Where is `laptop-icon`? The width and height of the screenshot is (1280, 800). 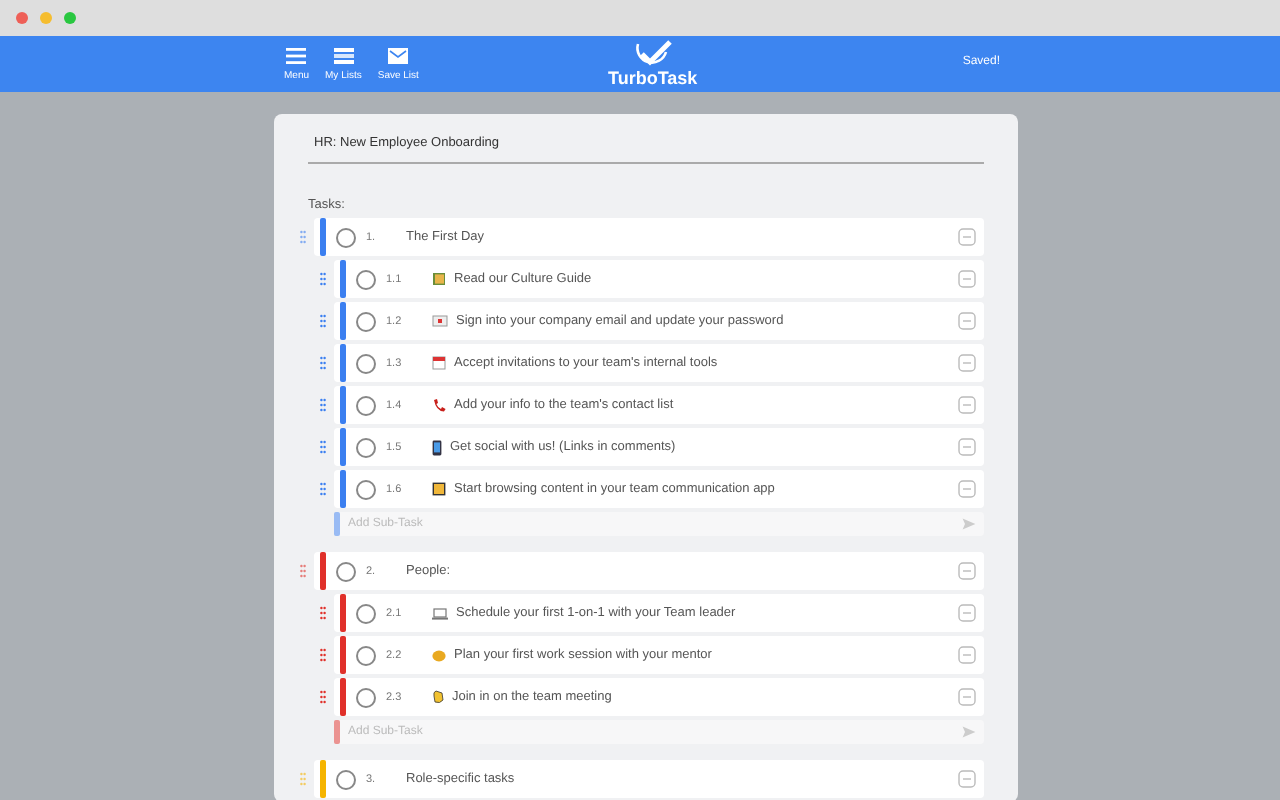 laptop-icon is located at coordinates (440, 613).